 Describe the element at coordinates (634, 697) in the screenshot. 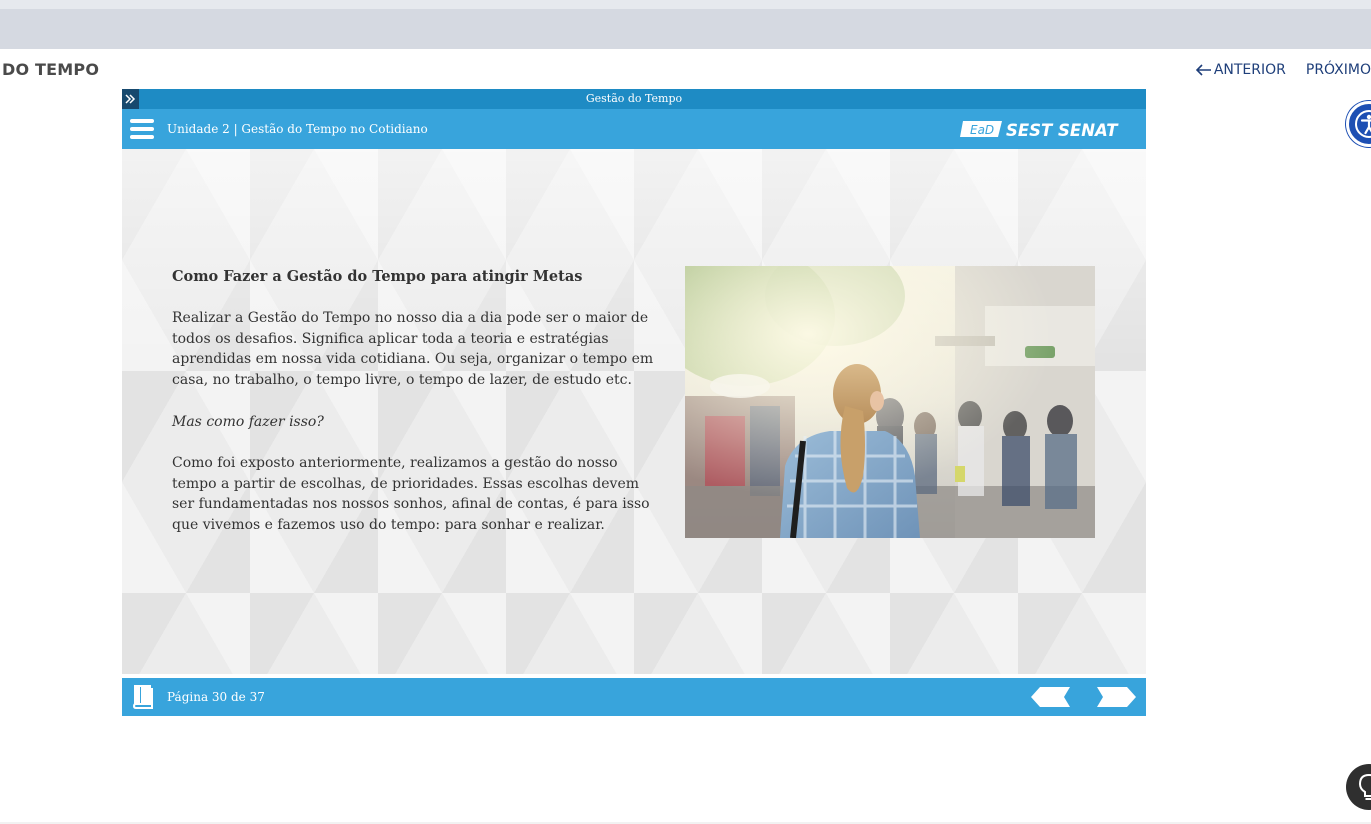

I see `player-footer: Página 30 de 37` at that location.